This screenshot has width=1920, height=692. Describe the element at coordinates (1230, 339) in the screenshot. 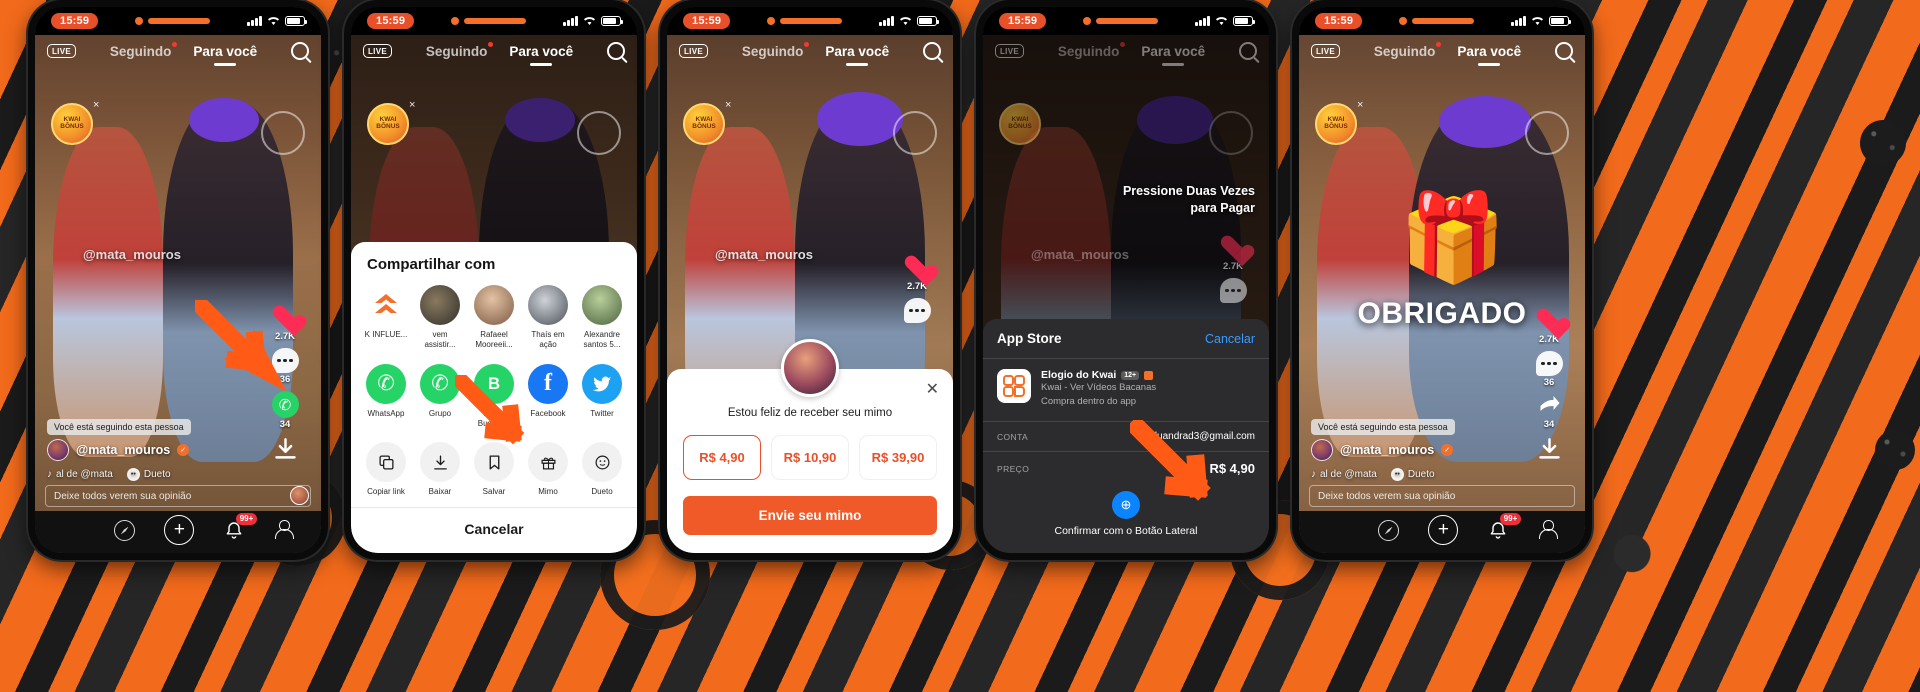

I see `app-store-cancel-button: Cancelar` at that location.